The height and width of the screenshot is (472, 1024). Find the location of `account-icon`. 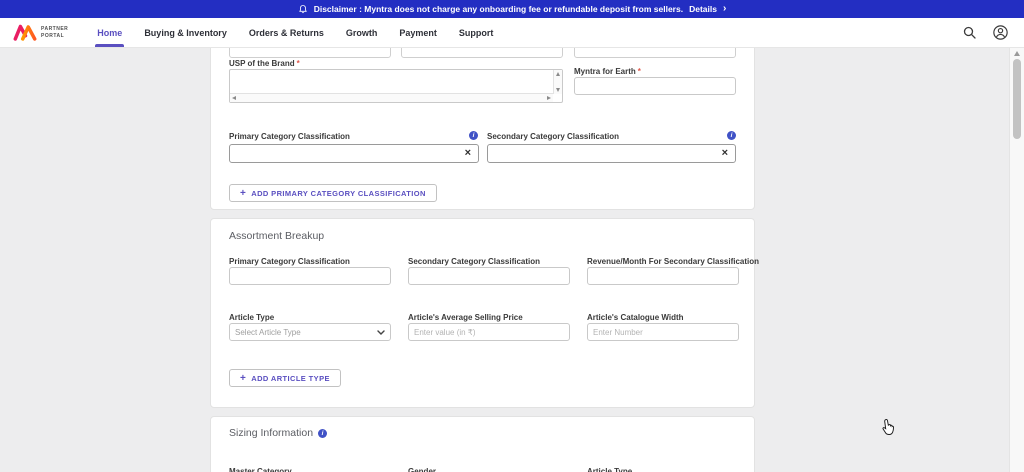

account-icon is located at coordinates (1000, 32).